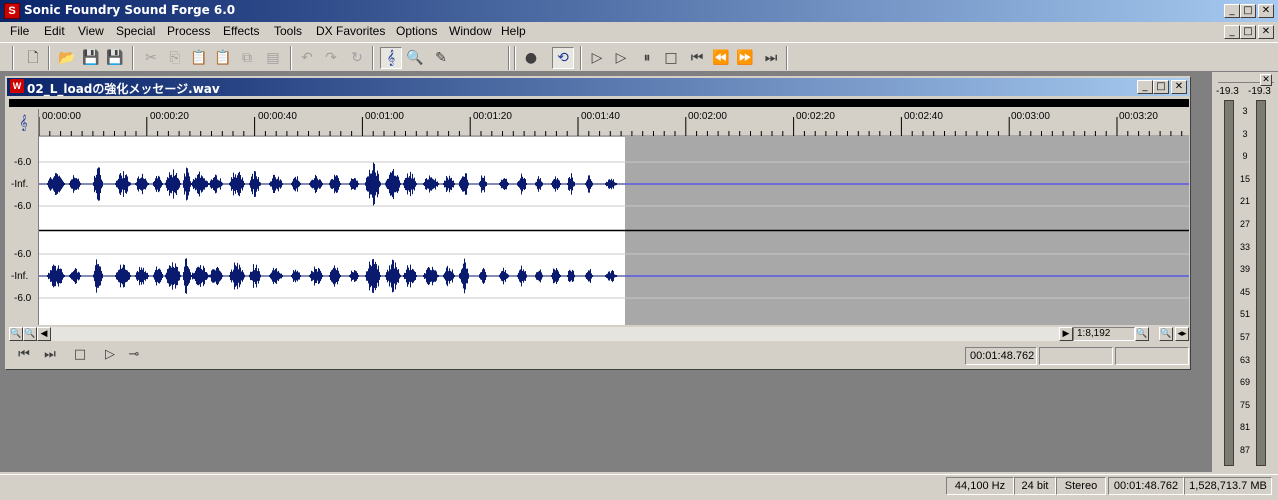 This screenshot has height=500, width=1278. Describe the element at coordinates (563, 58) in the screenshot. I see `loop-playback-icon: ⟲` at that location.